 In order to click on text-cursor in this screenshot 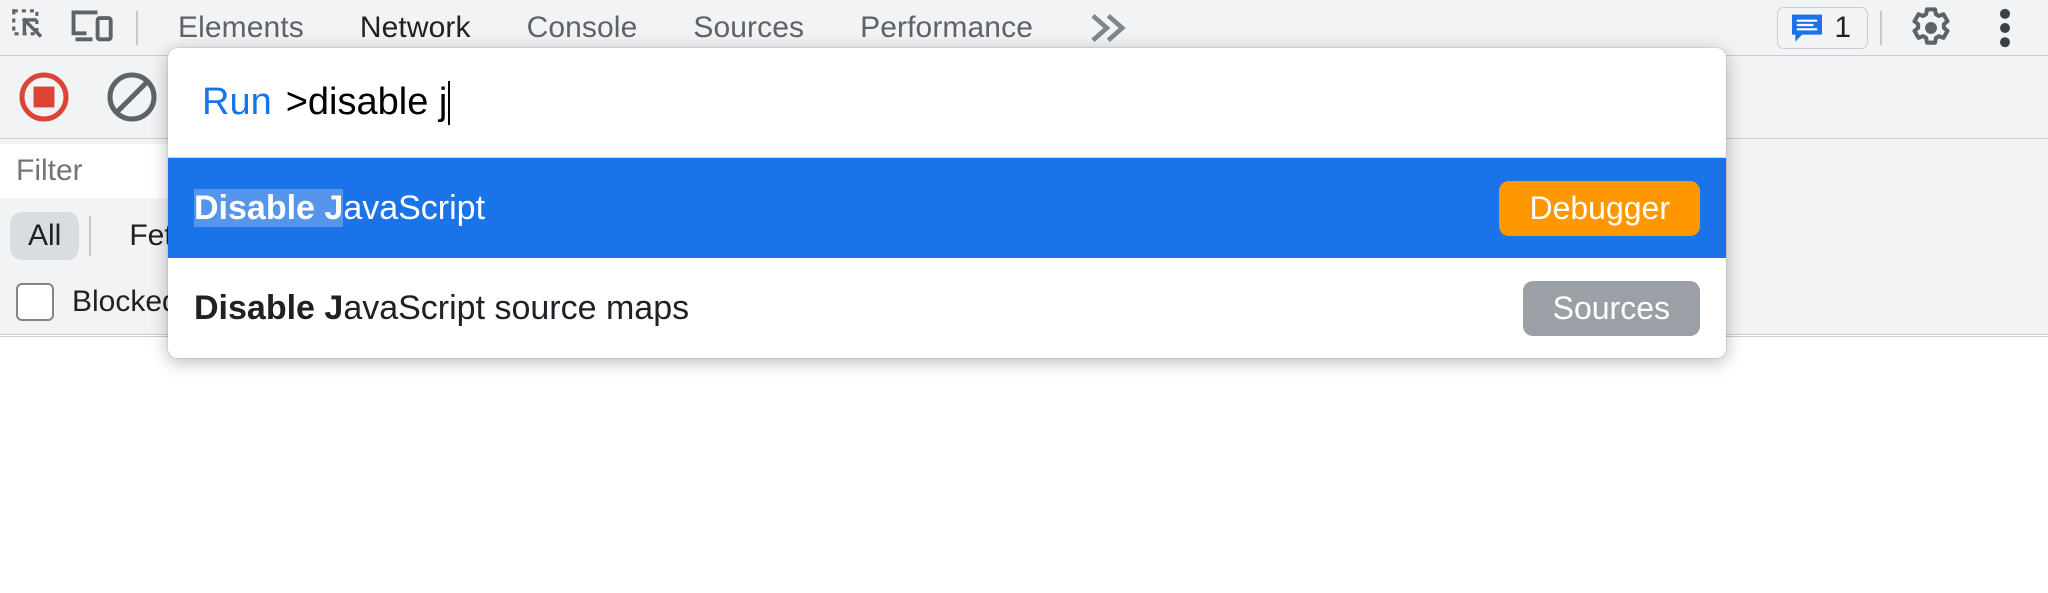, I will do `click(449, 102)`.